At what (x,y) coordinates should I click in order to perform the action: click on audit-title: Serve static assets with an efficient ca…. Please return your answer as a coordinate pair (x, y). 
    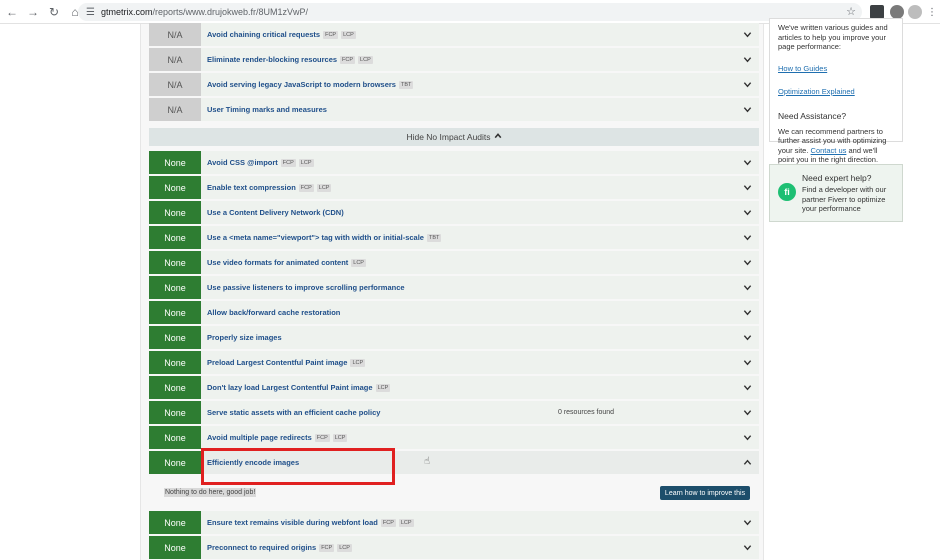
    Looking at the image, I should click on (293, 412).